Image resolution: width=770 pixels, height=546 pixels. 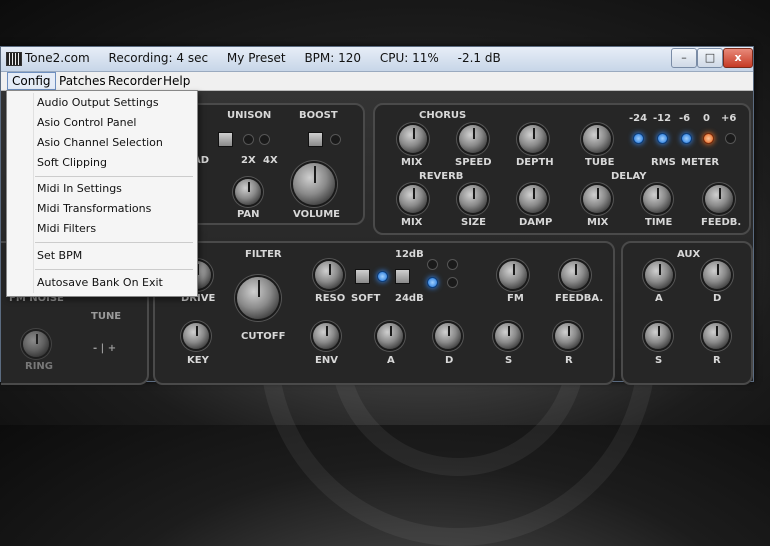 I want to click on chorus-title: CHORUS, so click(x=443, y=115).